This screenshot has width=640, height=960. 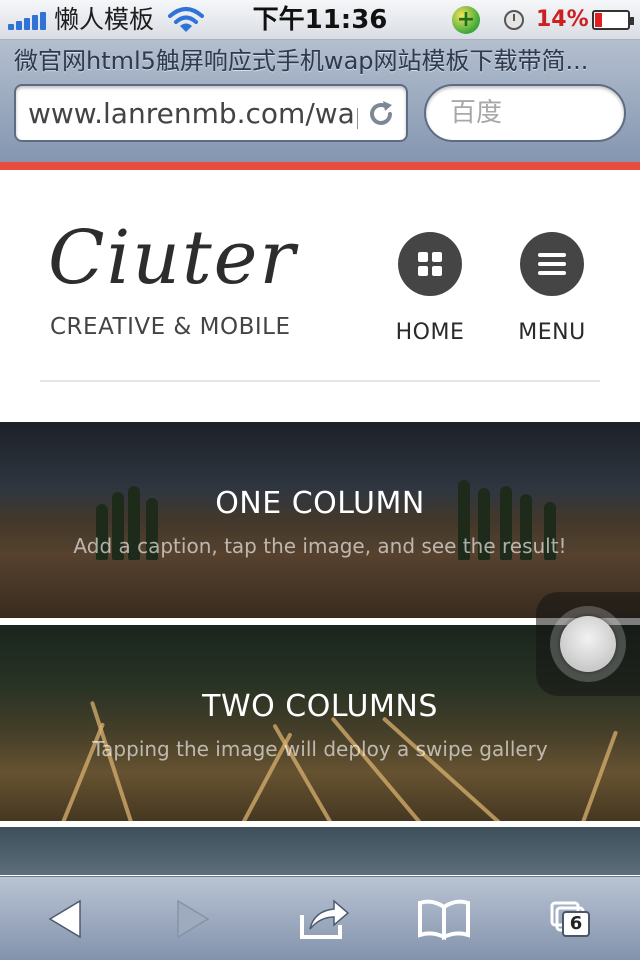 What do you see at coordinates (525, 113) in the screenshot?
I see `search-input: 百度` at bounding box center [525, 113].